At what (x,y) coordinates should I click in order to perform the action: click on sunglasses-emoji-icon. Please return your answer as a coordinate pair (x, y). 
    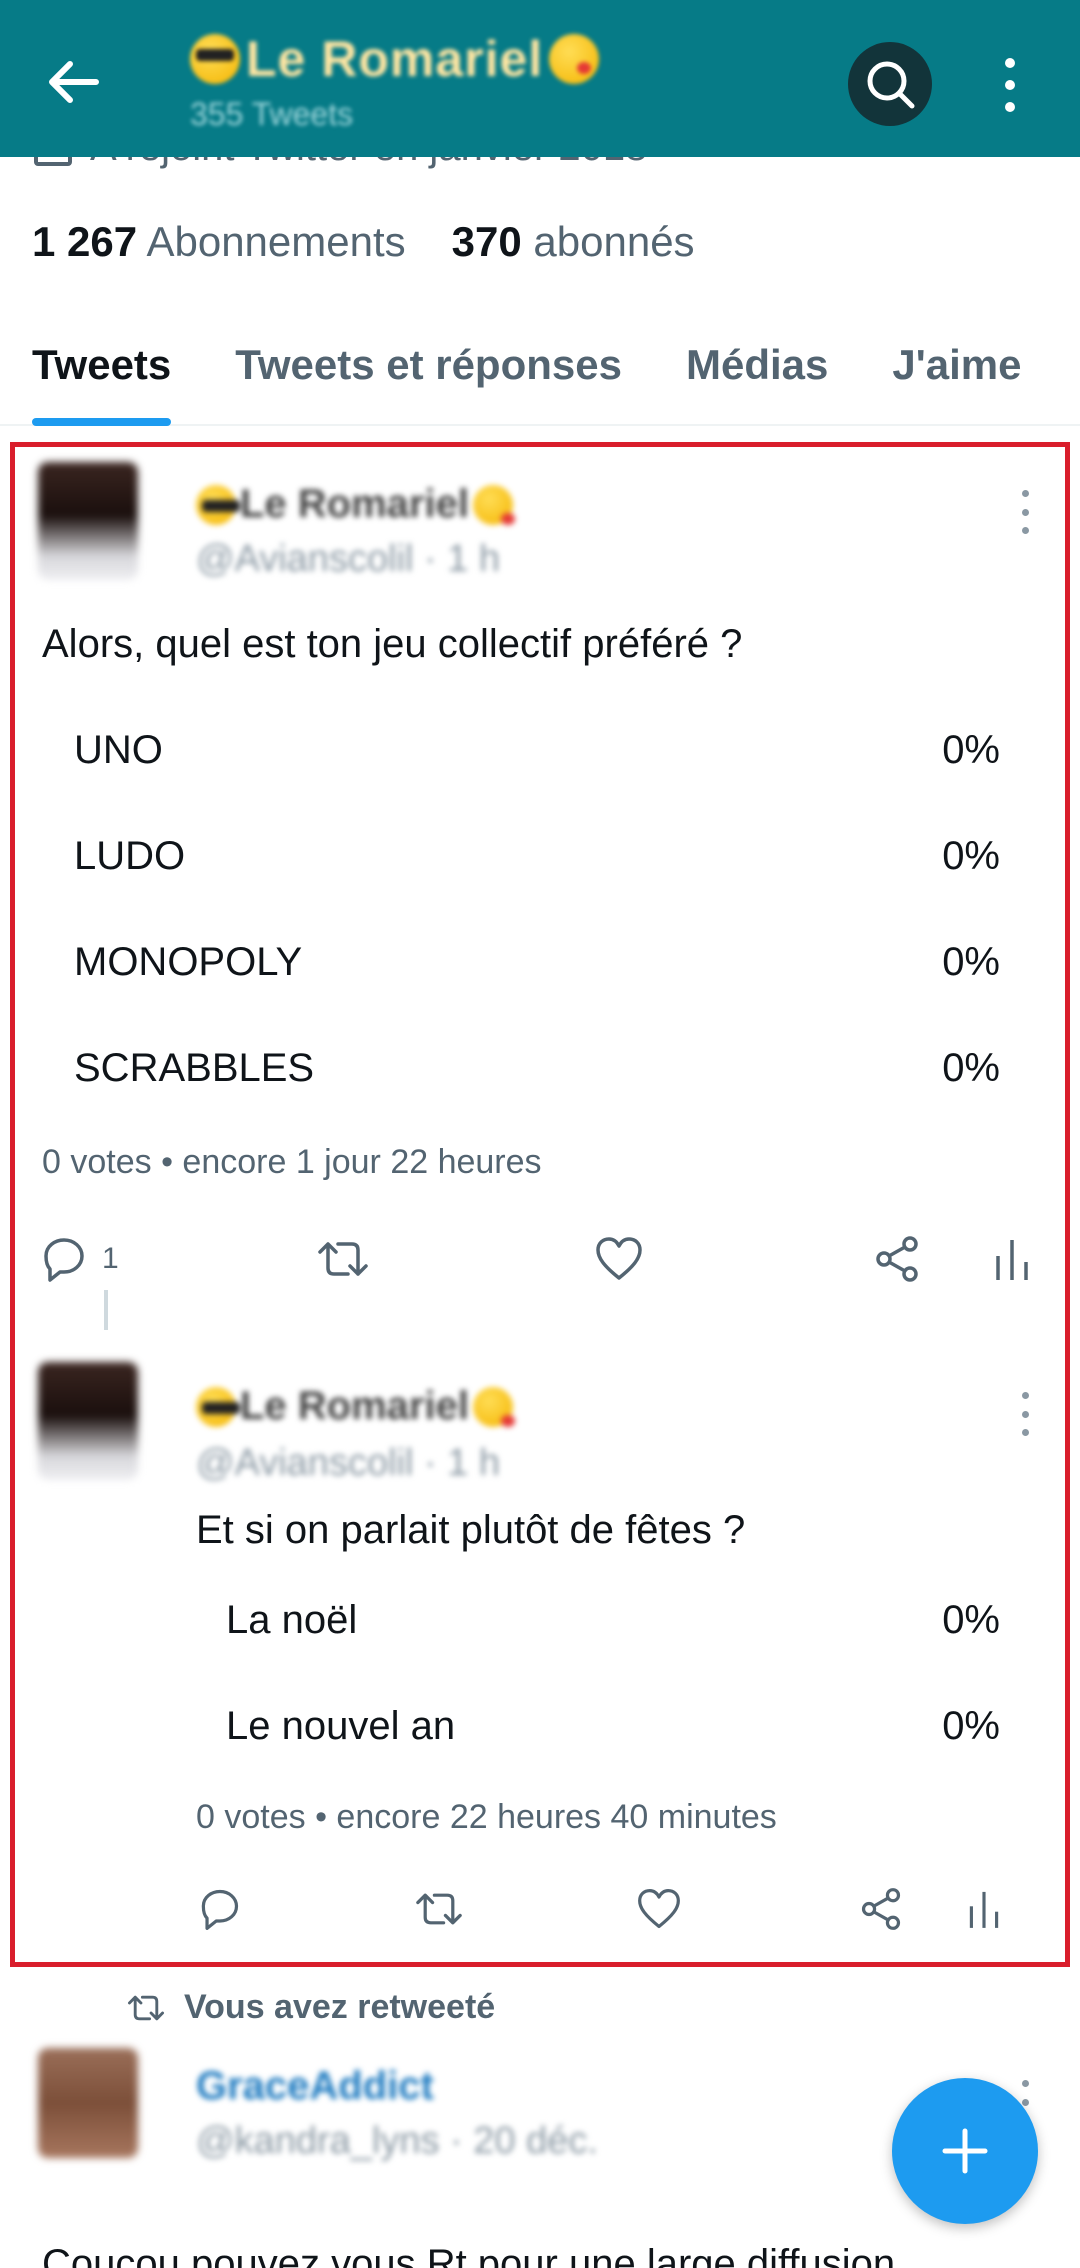
    Looking at the image, I should click on (215, 59).